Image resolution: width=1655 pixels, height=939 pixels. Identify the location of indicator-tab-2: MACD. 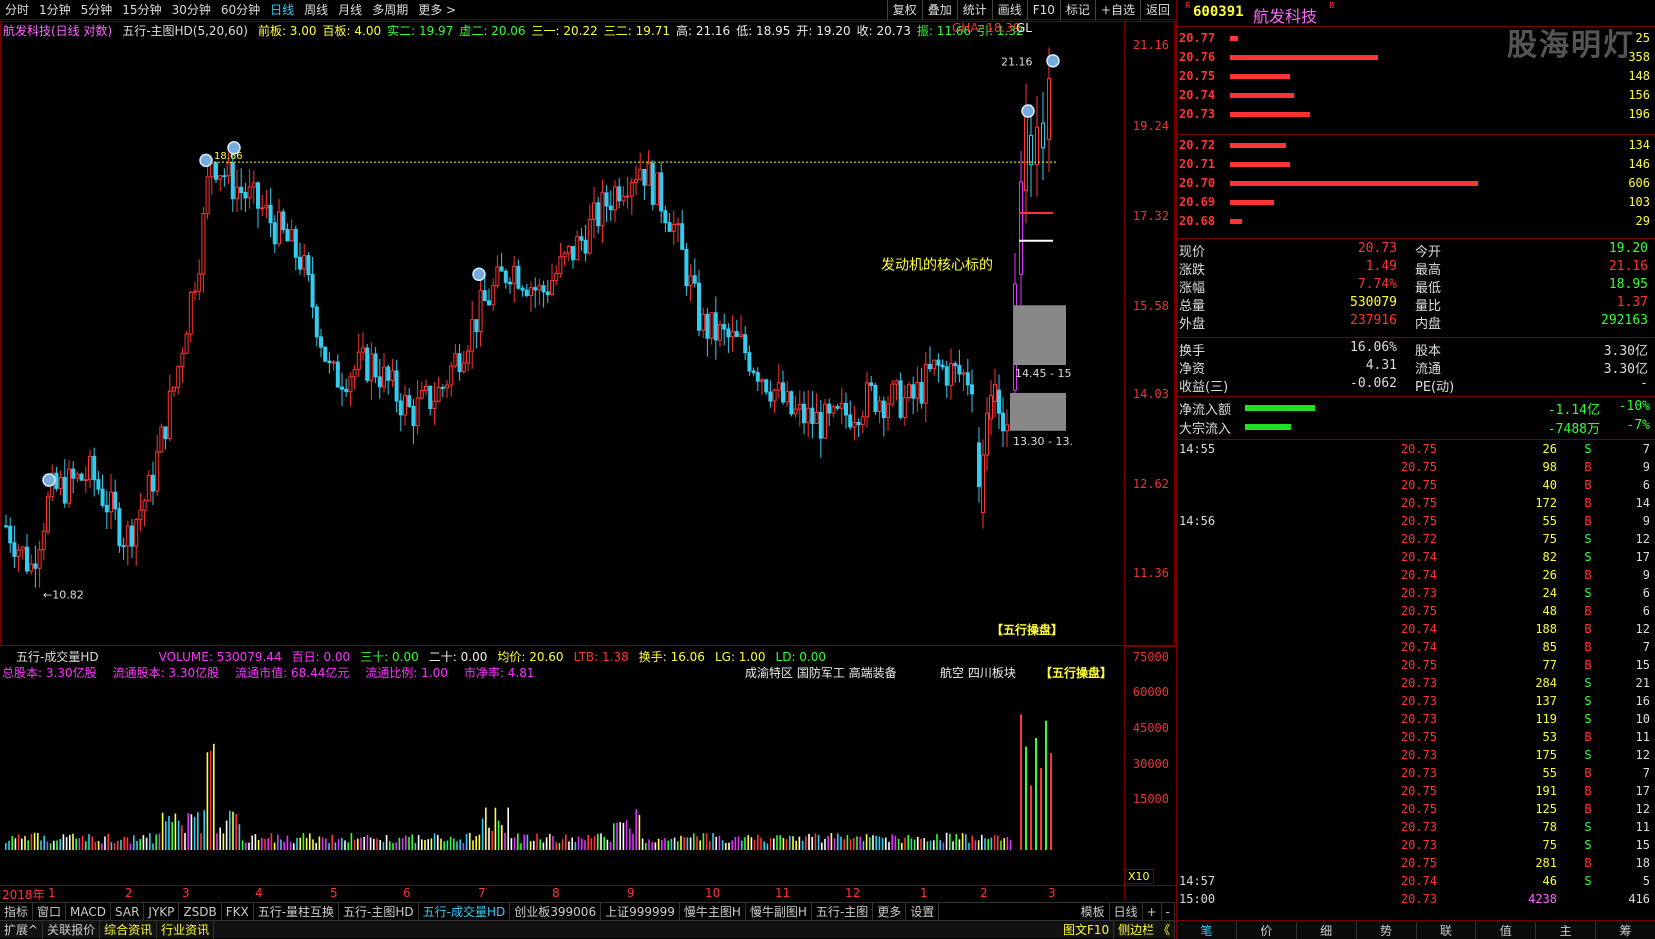
(89, 911).